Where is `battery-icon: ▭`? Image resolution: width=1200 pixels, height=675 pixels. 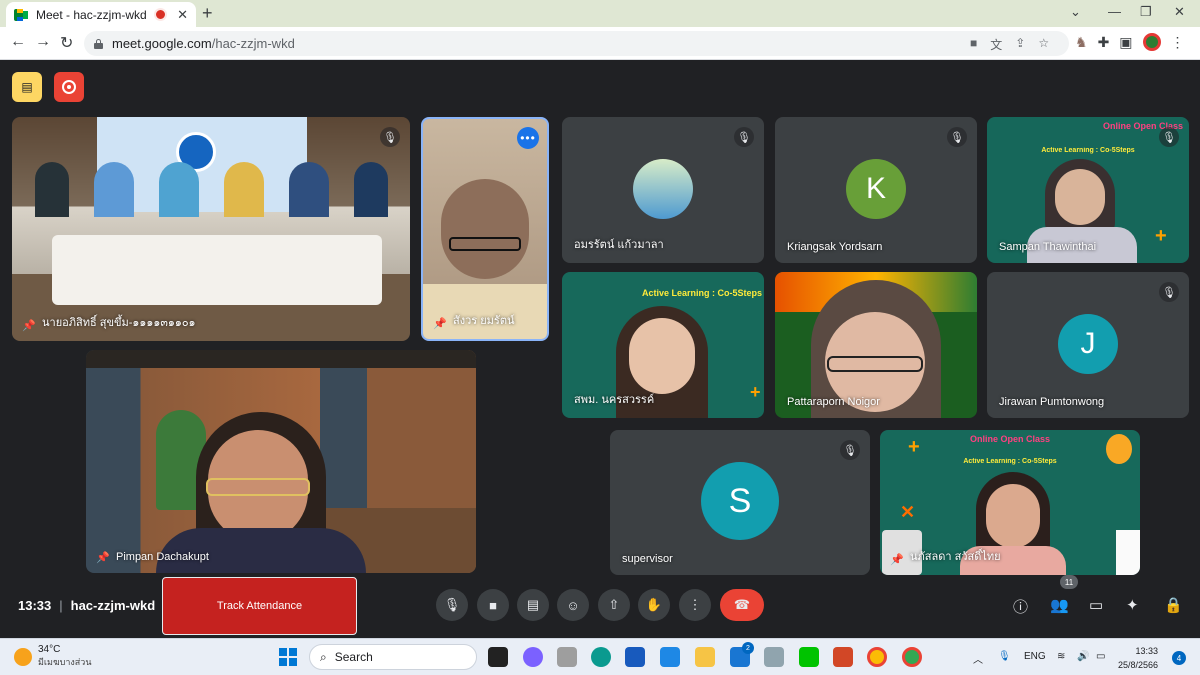 battery-icon: ▭ is located at coordinates (1100, 656).